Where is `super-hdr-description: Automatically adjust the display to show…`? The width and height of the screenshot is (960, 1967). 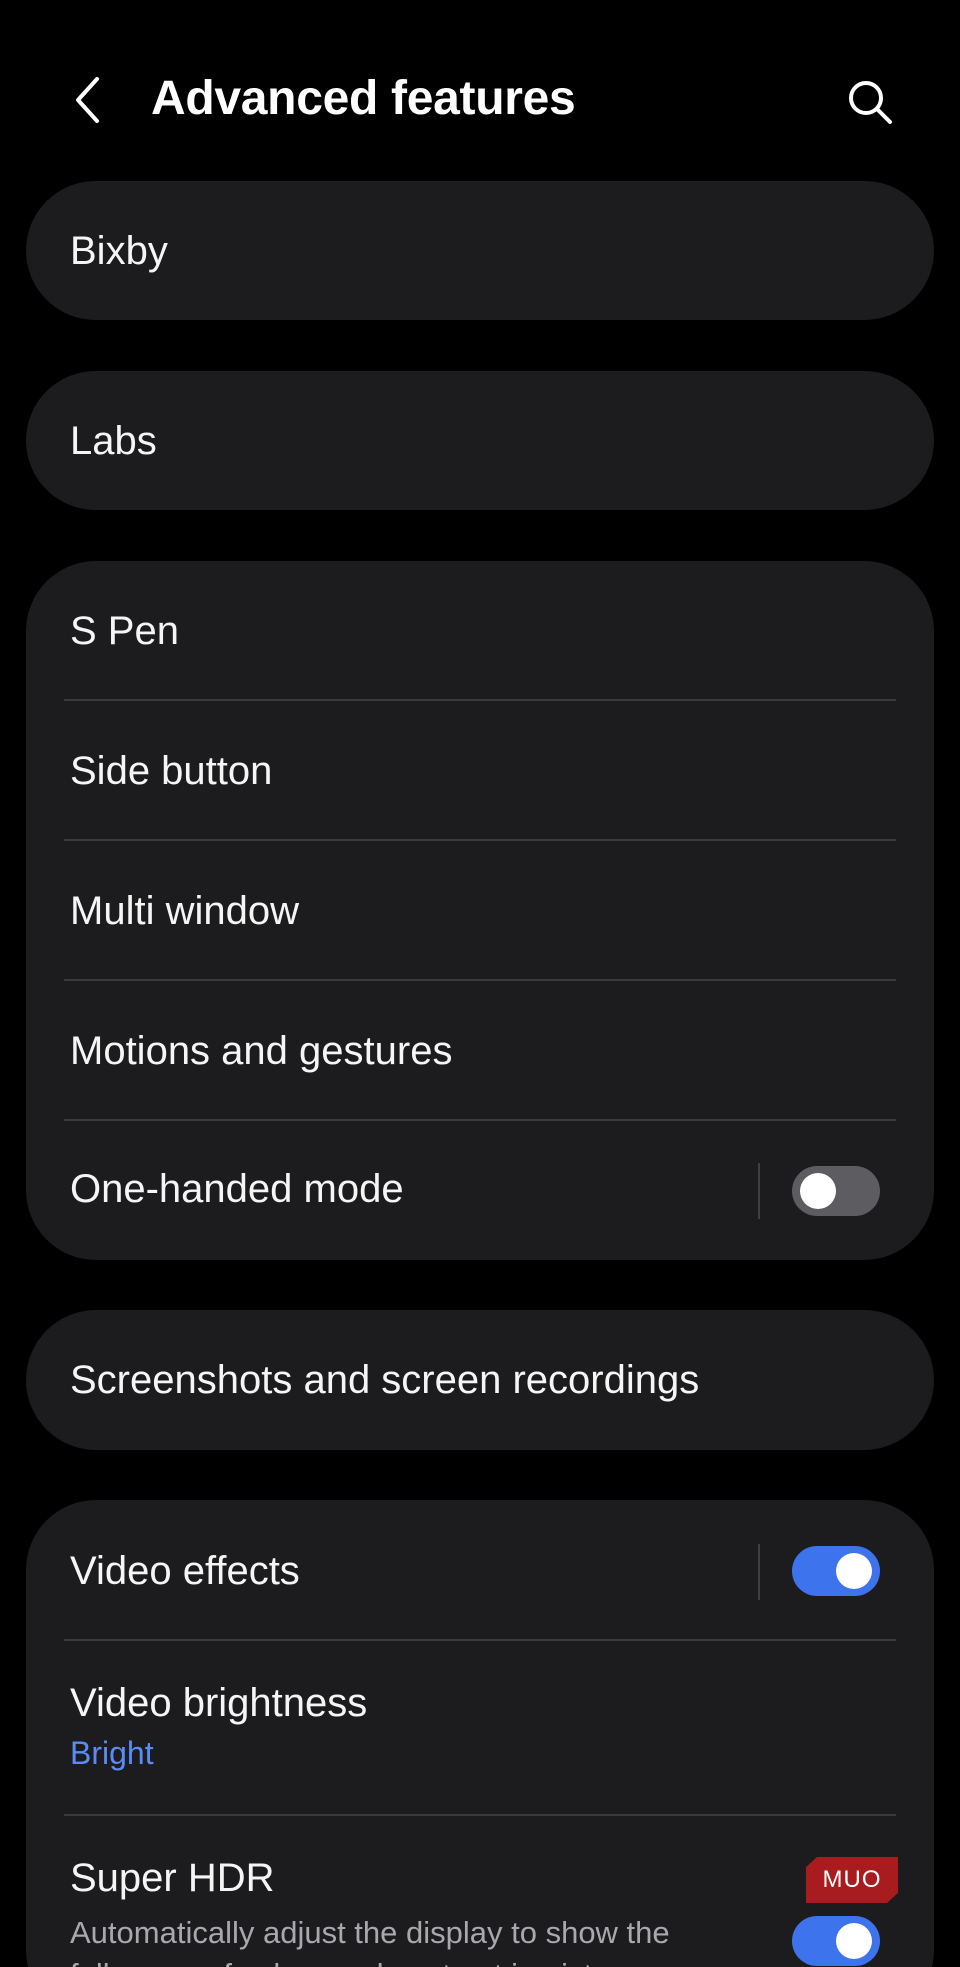 super-hdr-description: Automatically adjust the display to show… is located at coordinates (370, 1941).